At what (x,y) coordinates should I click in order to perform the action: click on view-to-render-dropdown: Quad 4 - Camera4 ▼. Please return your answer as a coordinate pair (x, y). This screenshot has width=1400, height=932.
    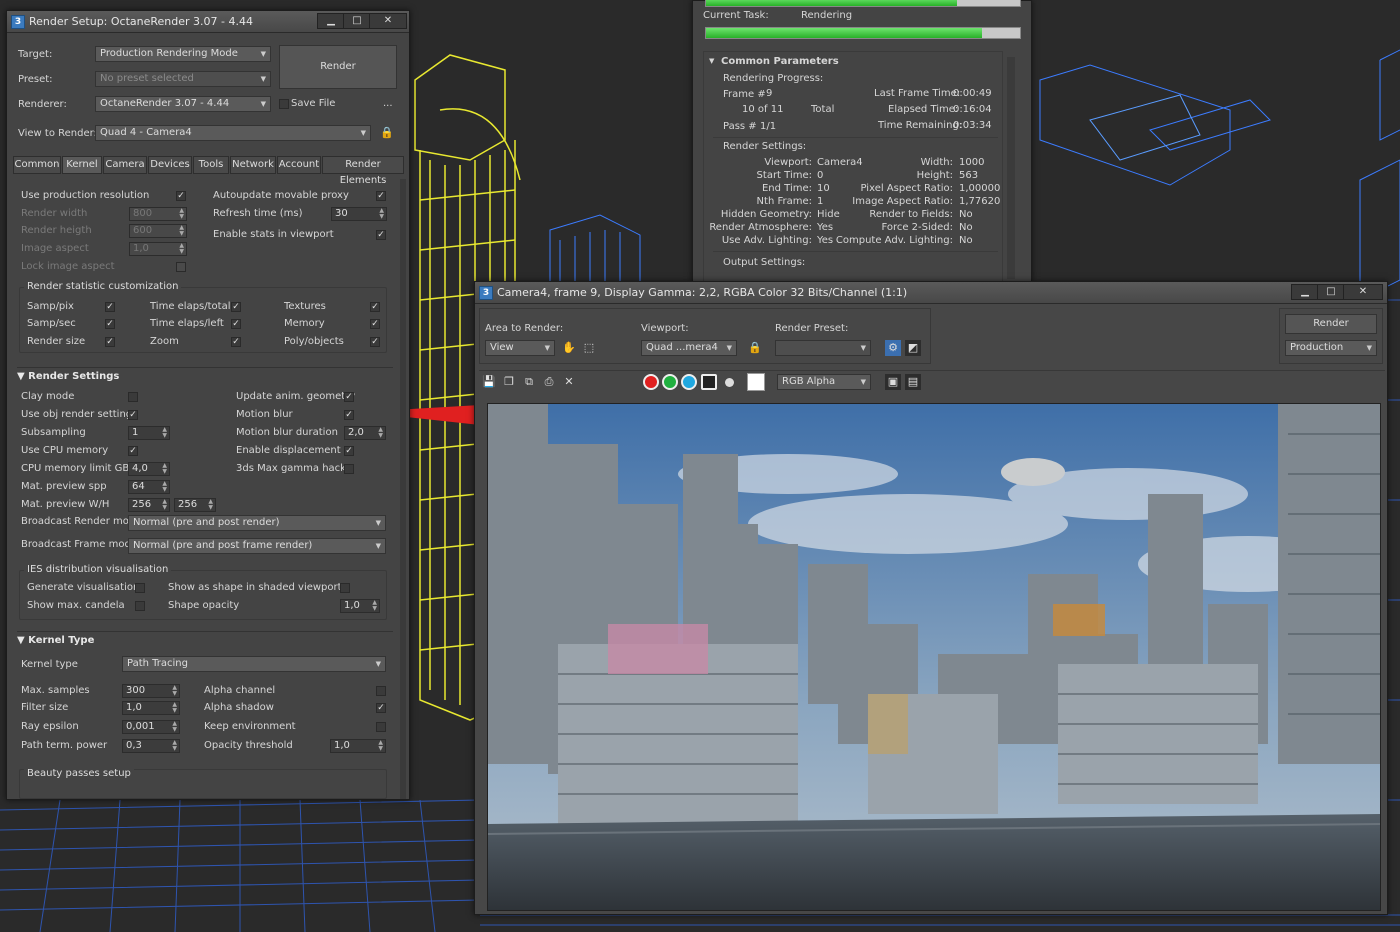
    Looking at the image, I should click on (233, 133).